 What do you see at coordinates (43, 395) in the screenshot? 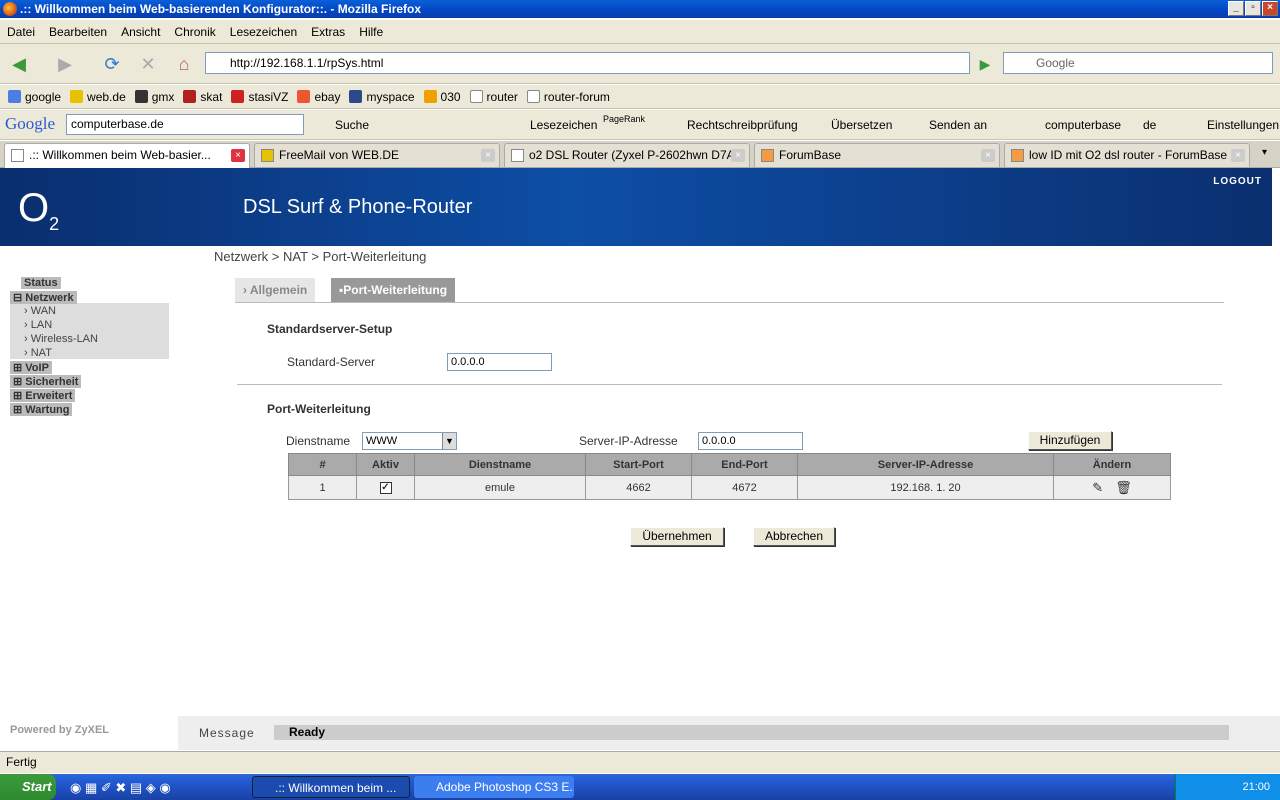
I see `sidebar-item-erweitert: ⊞ Erweitert` at bounding box center [43, 395].